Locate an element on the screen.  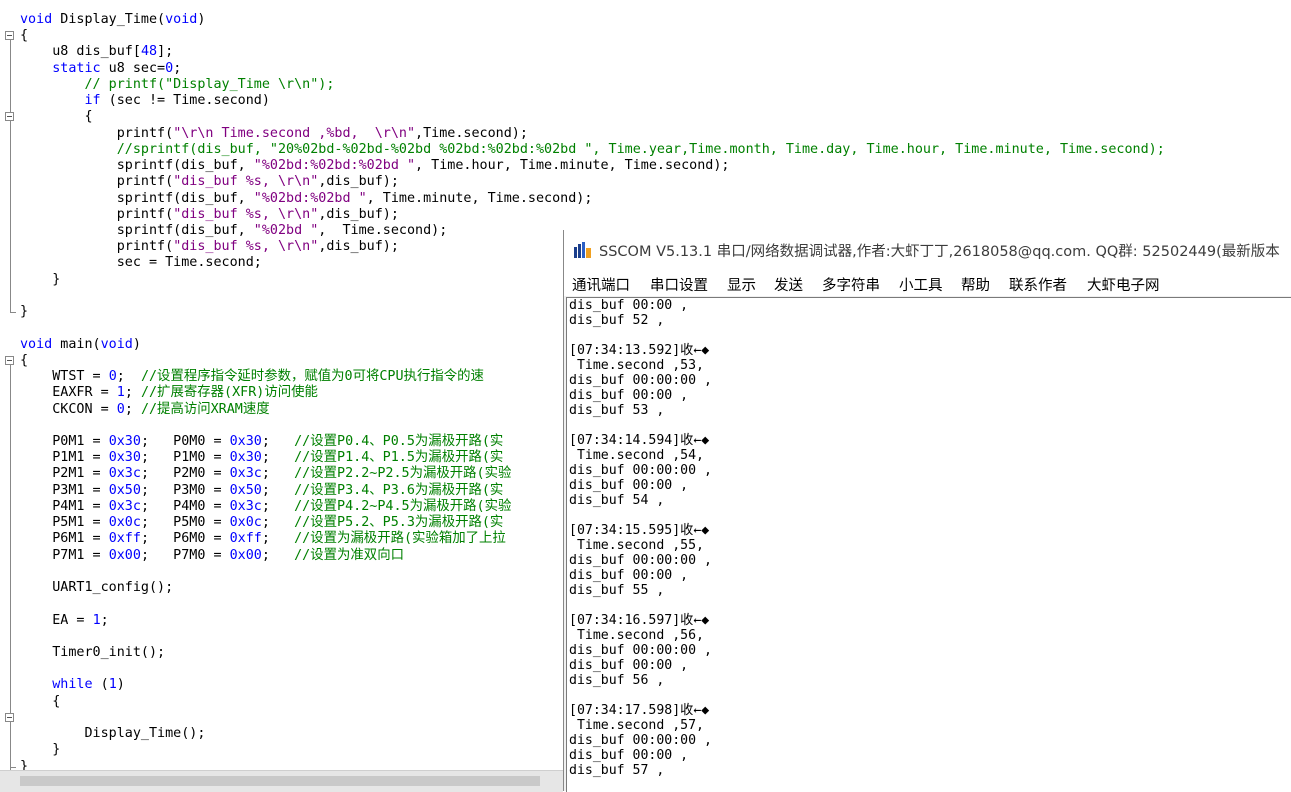
menu-display: 显示 is located at coordinates (741, 284).